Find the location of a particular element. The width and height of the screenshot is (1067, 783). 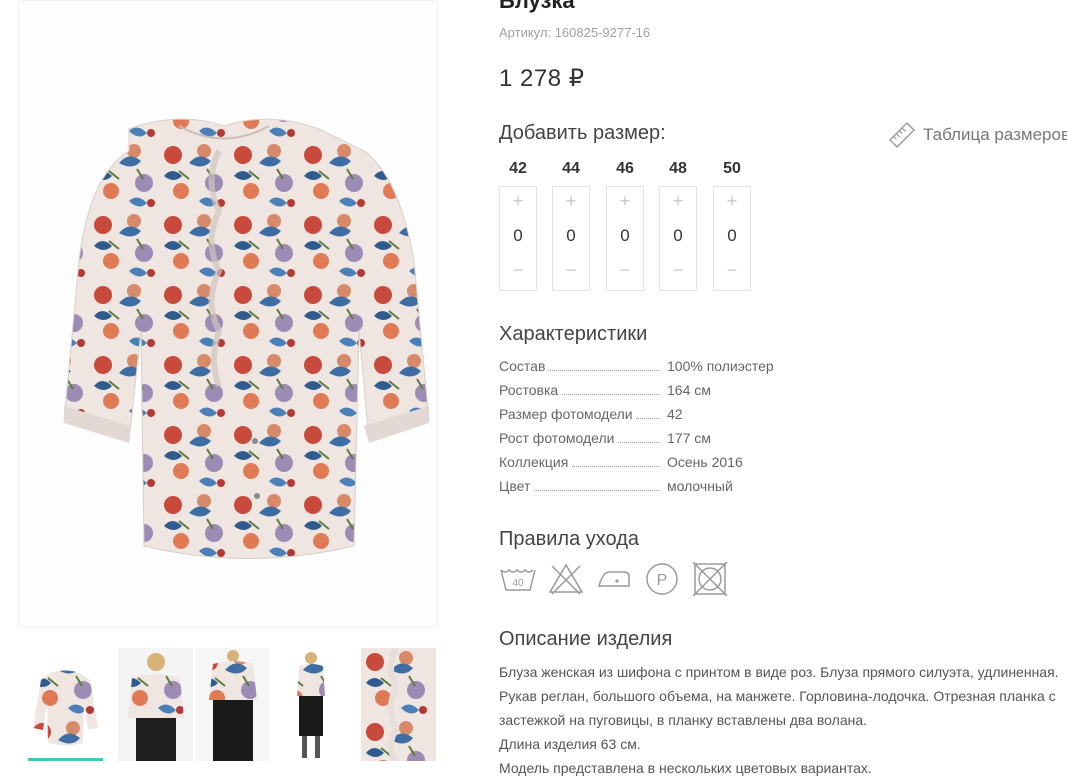

characteristic-value: 177 см is located at coordinates (689, 438).